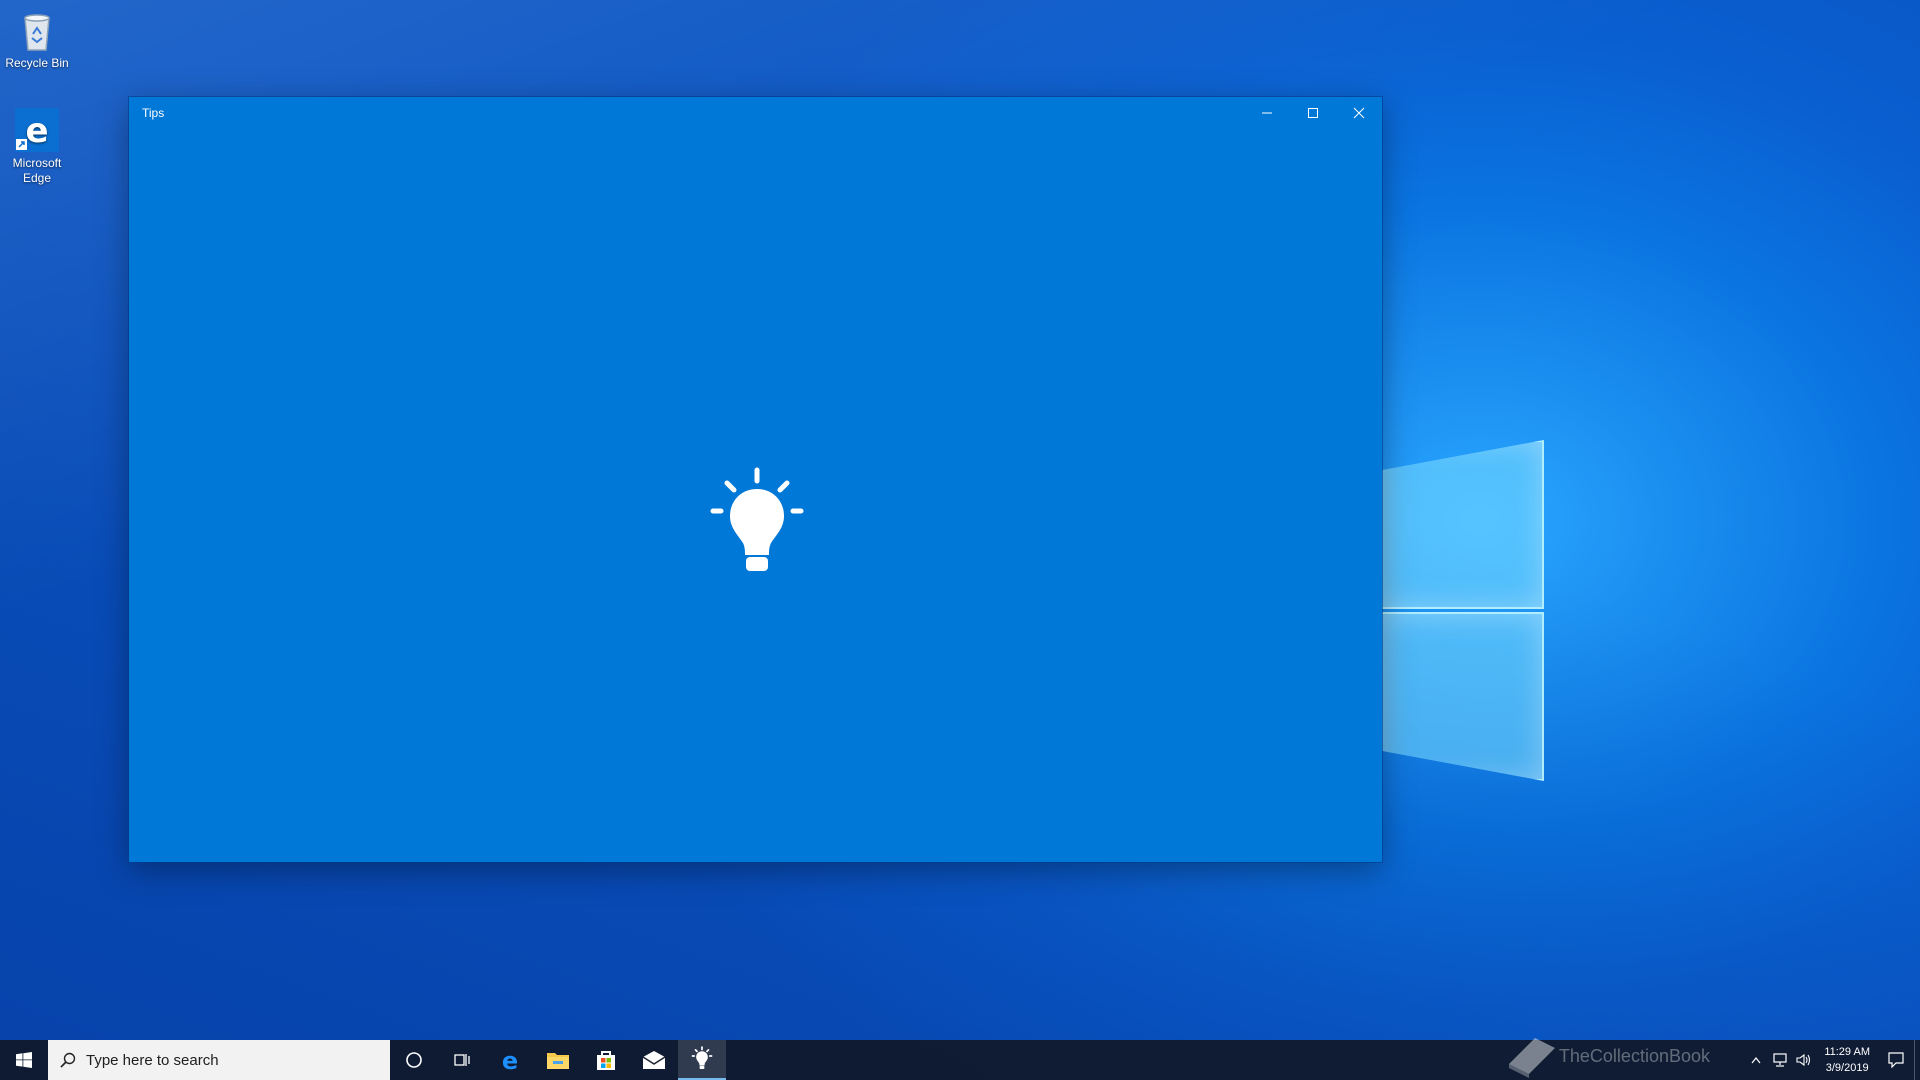 The height and width of the screenshot is (1080, 1920). I want to click on taskbar-file-explorer-button, so click(558, 1060).